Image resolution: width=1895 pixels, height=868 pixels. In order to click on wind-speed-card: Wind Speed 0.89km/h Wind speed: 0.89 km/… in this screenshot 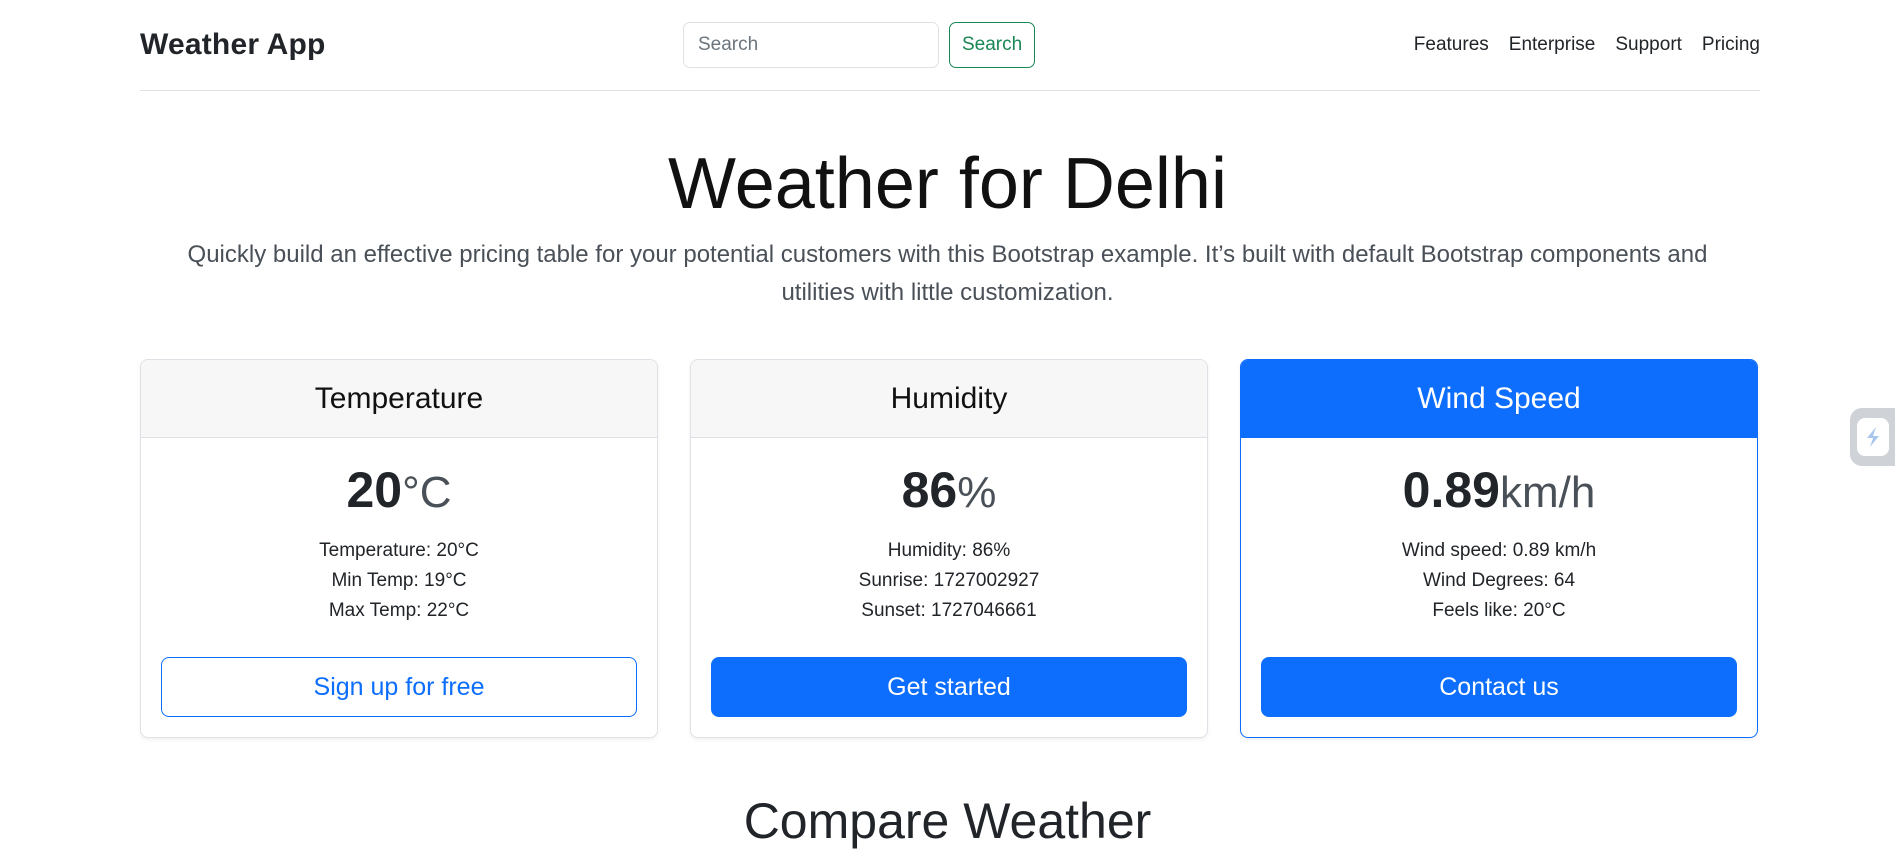, I will do `click(1499, 548)`.